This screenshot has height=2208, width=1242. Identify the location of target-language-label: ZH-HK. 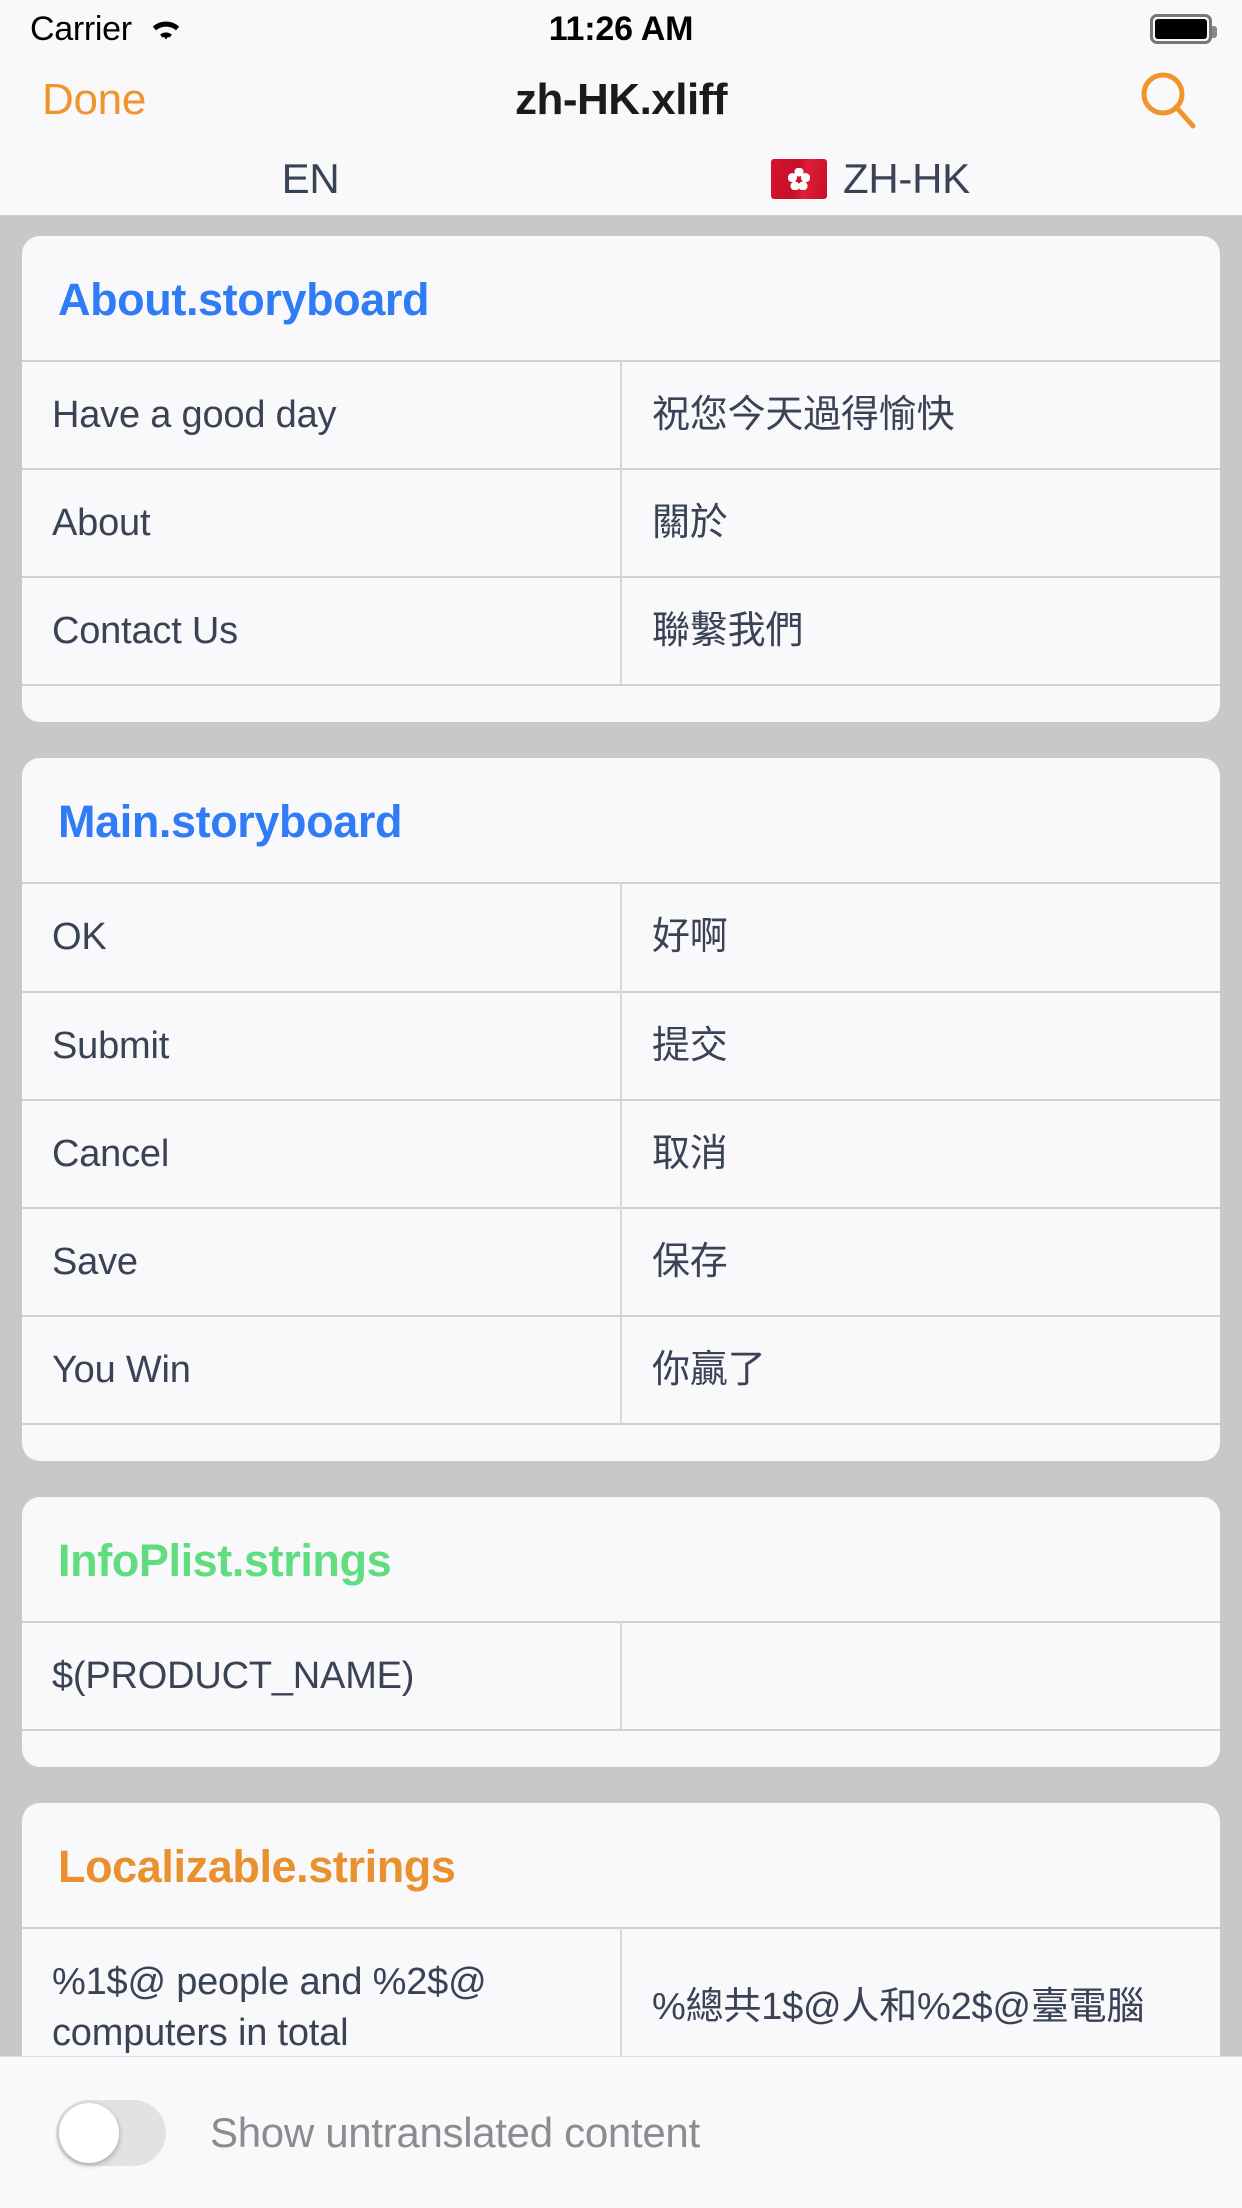
(906, 178).